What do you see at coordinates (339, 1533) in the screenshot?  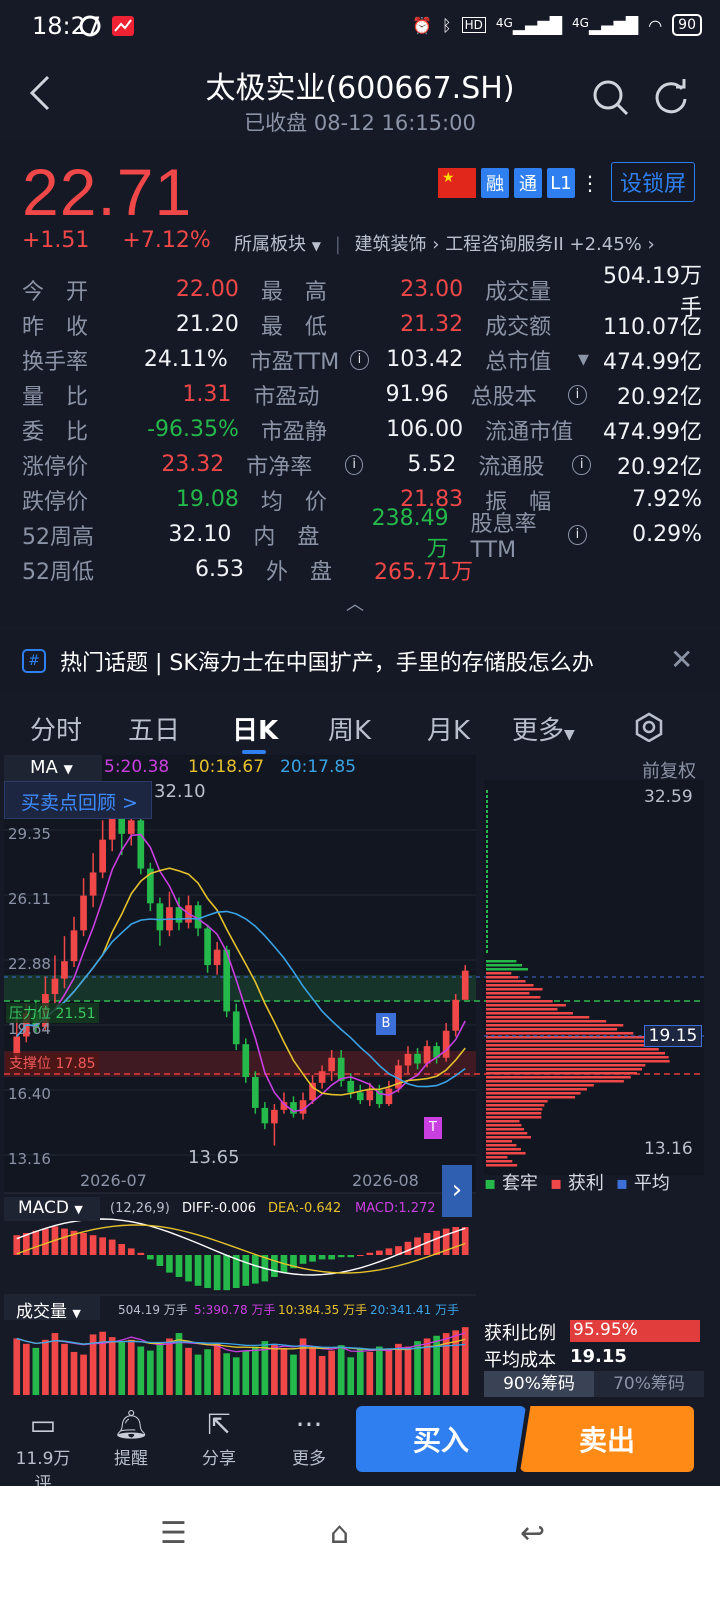 I see `home-icon: ⌂` at bounding box center [339, 1533].